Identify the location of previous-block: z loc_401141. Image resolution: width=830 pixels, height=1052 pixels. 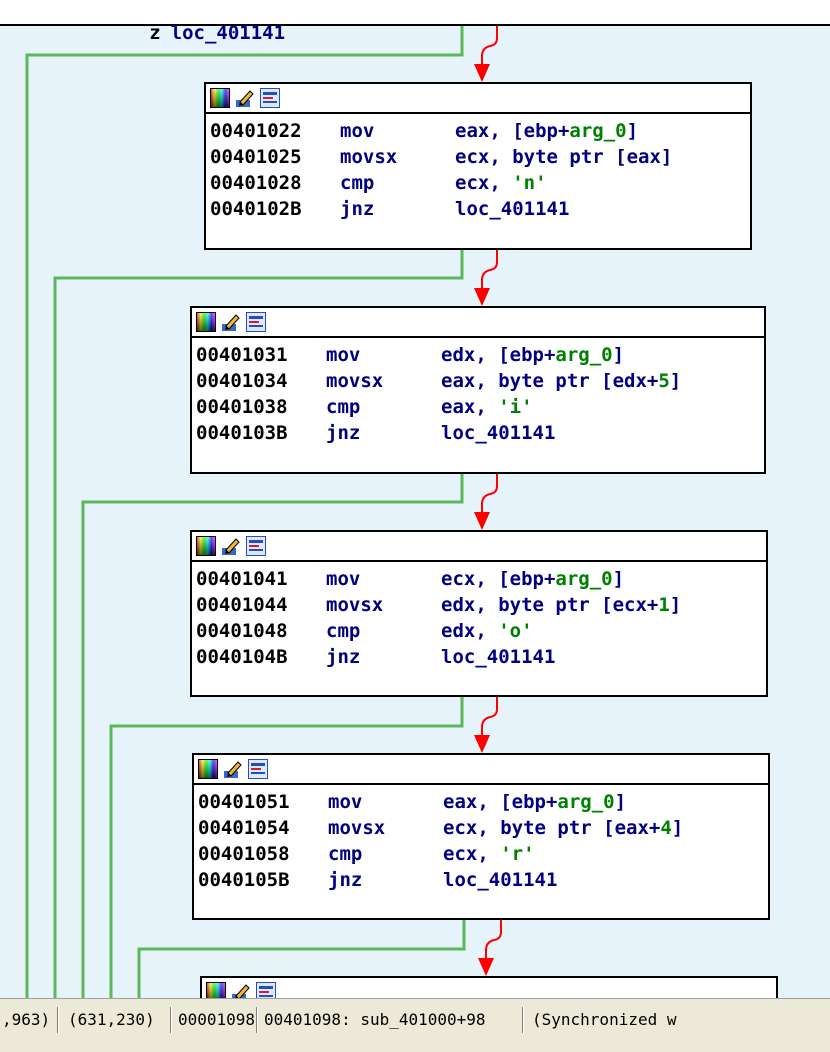
(415, 22).